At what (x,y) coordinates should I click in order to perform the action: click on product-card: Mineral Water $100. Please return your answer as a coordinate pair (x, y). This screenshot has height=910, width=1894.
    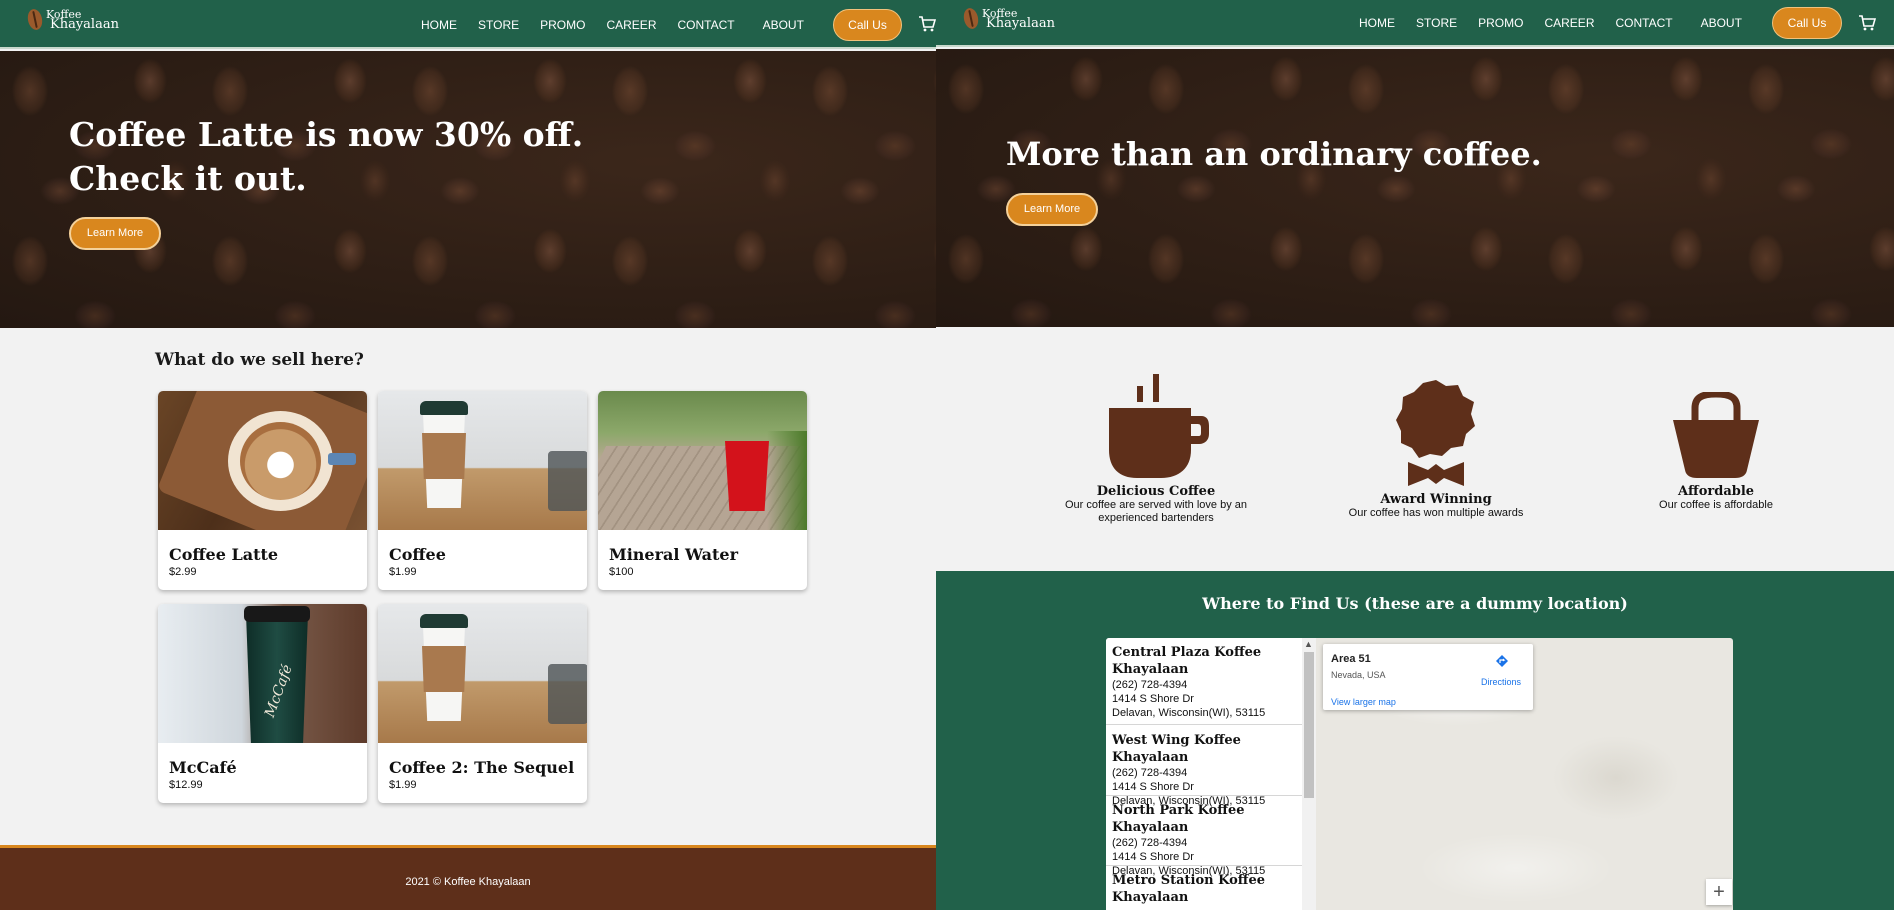
    Looking at the image, I should click on (702, 490).